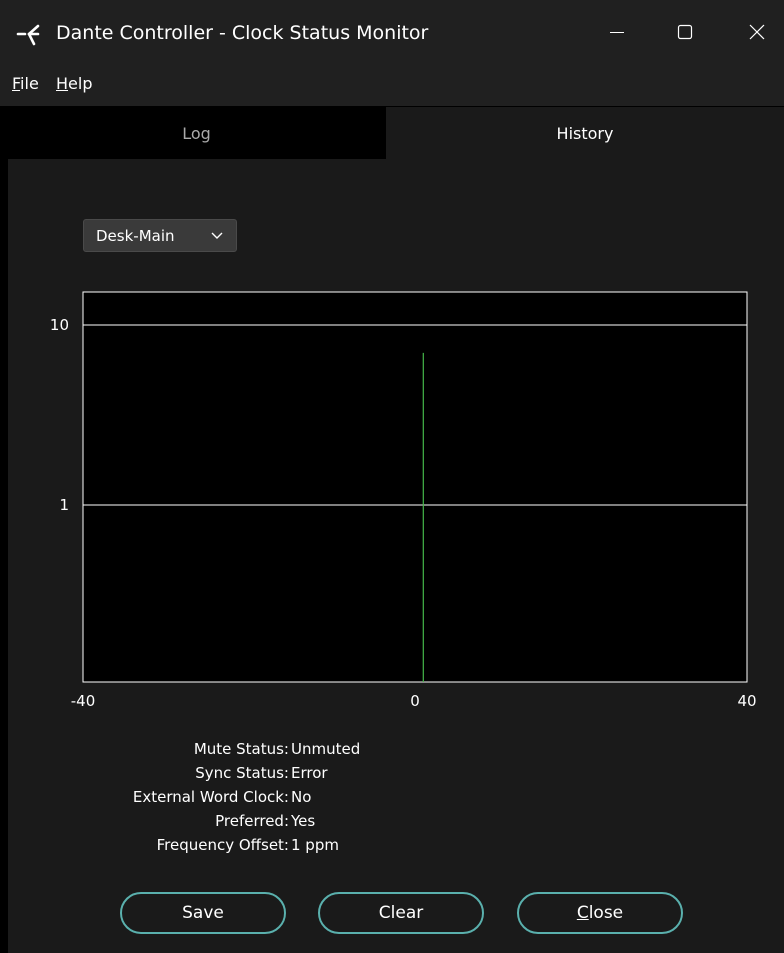 Image resolution: width=784 pixels, height=953 pixels. Describe the element at coordinates (315, 845) in the screenshot. I see `frequency-offset-value: 1 ppm` at that location.